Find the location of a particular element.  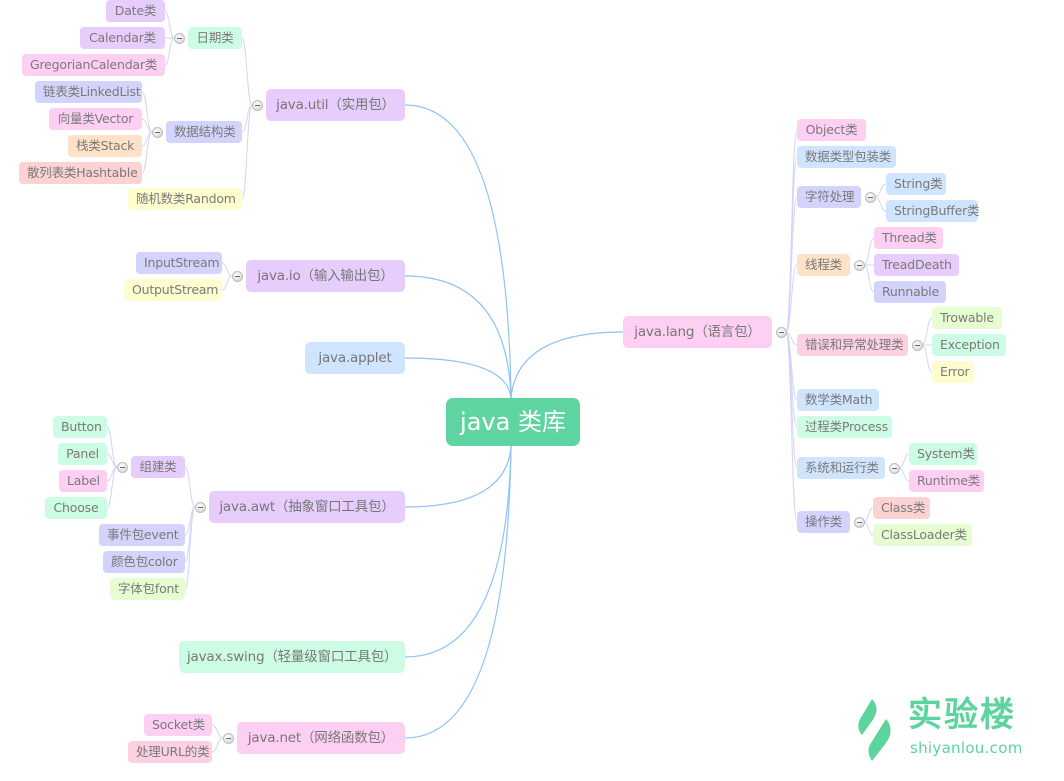

collapse-toggle-awt is located at coordinates (200, 507).